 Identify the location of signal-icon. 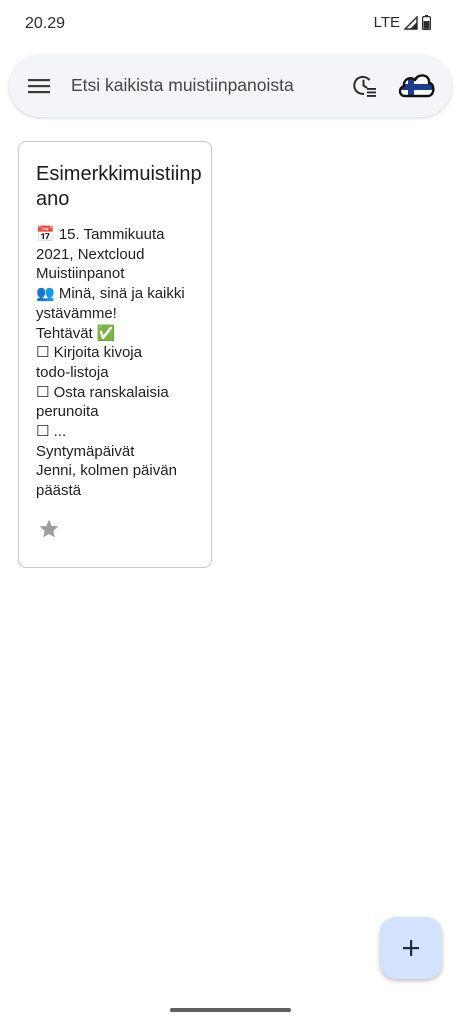
(411, 22).